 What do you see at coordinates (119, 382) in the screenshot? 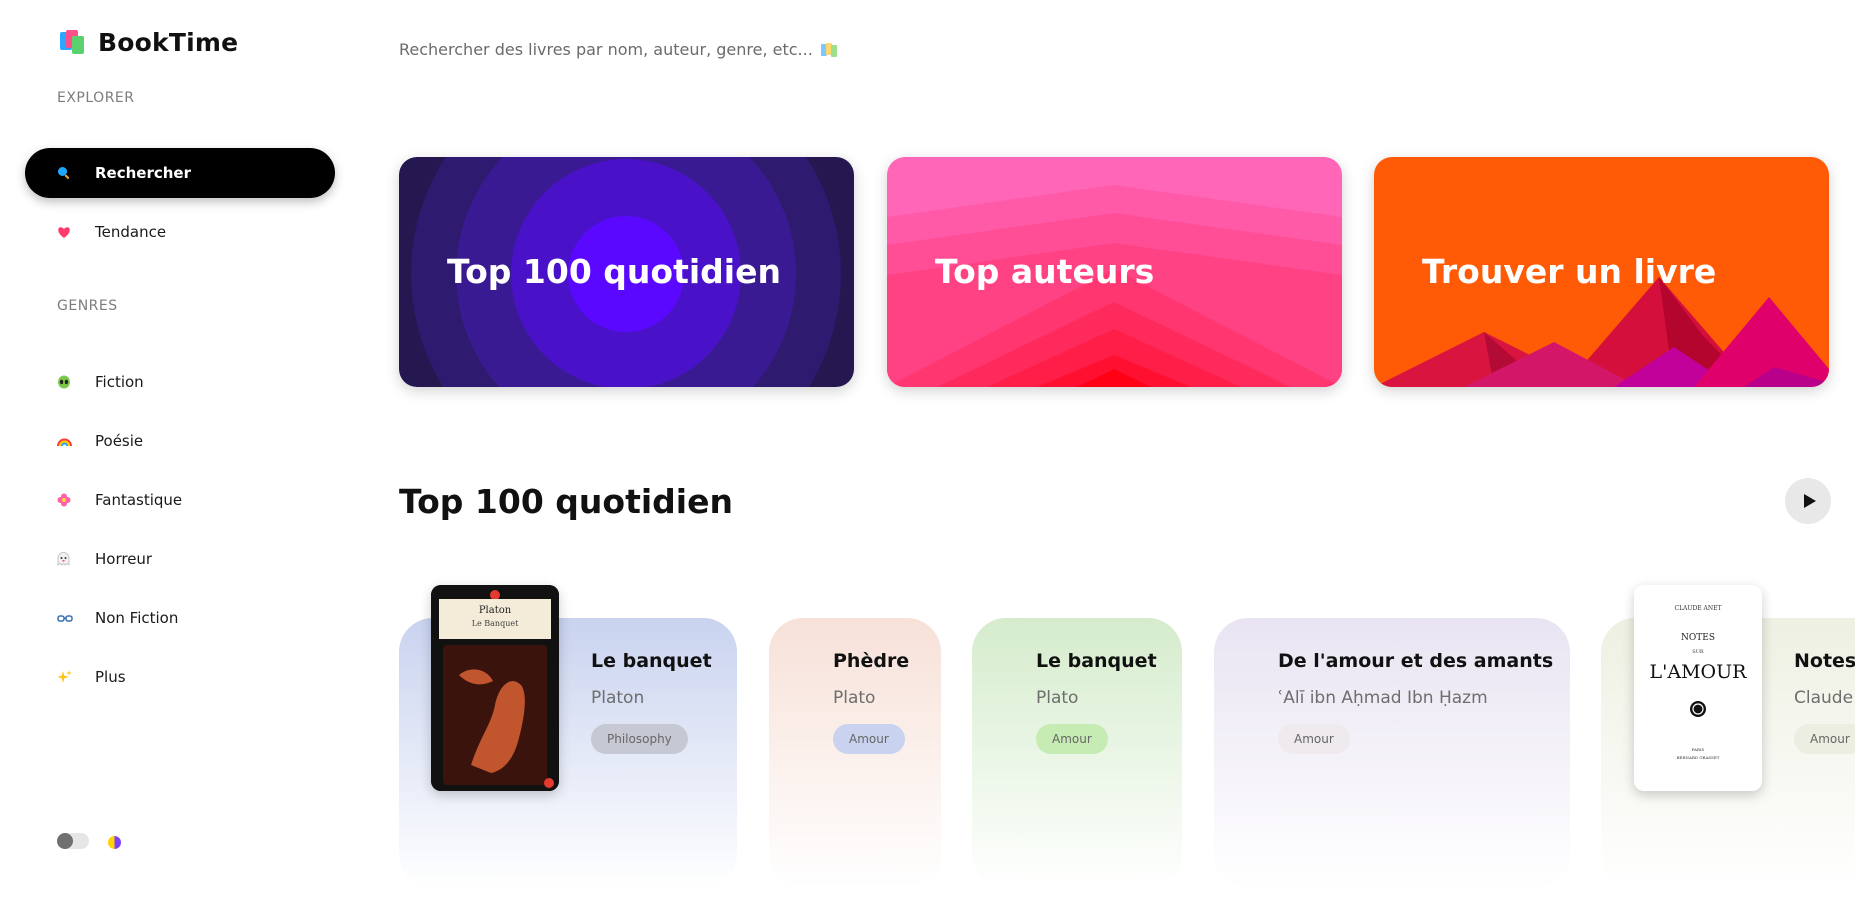
I see `nav-item-label: Fiction` at bounding box center [119, 382].